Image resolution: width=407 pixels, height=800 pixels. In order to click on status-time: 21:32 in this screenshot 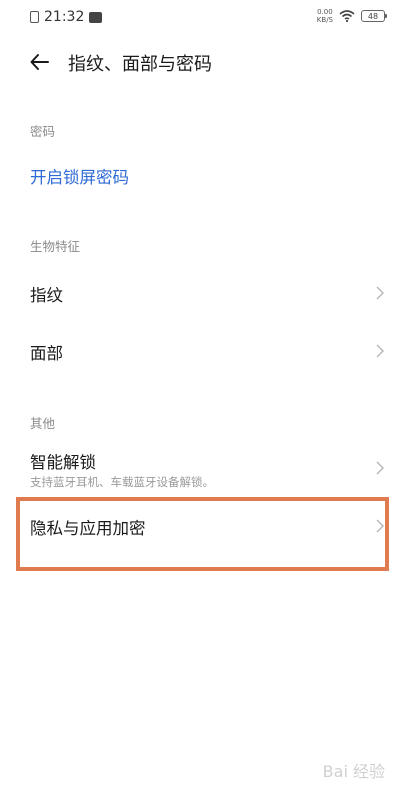, I will do `click(64, 17)`.